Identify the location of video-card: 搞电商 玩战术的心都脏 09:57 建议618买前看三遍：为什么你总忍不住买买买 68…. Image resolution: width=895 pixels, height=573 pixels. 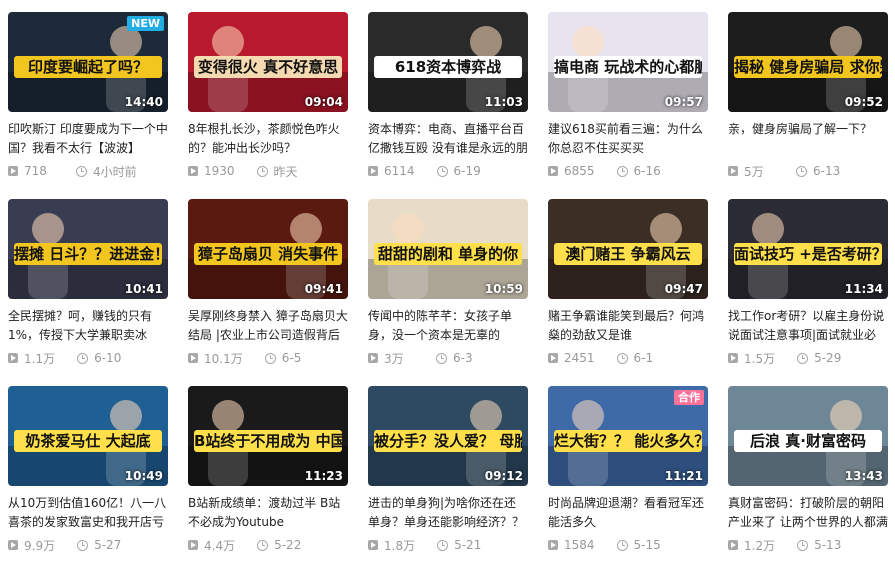
(628, 105).